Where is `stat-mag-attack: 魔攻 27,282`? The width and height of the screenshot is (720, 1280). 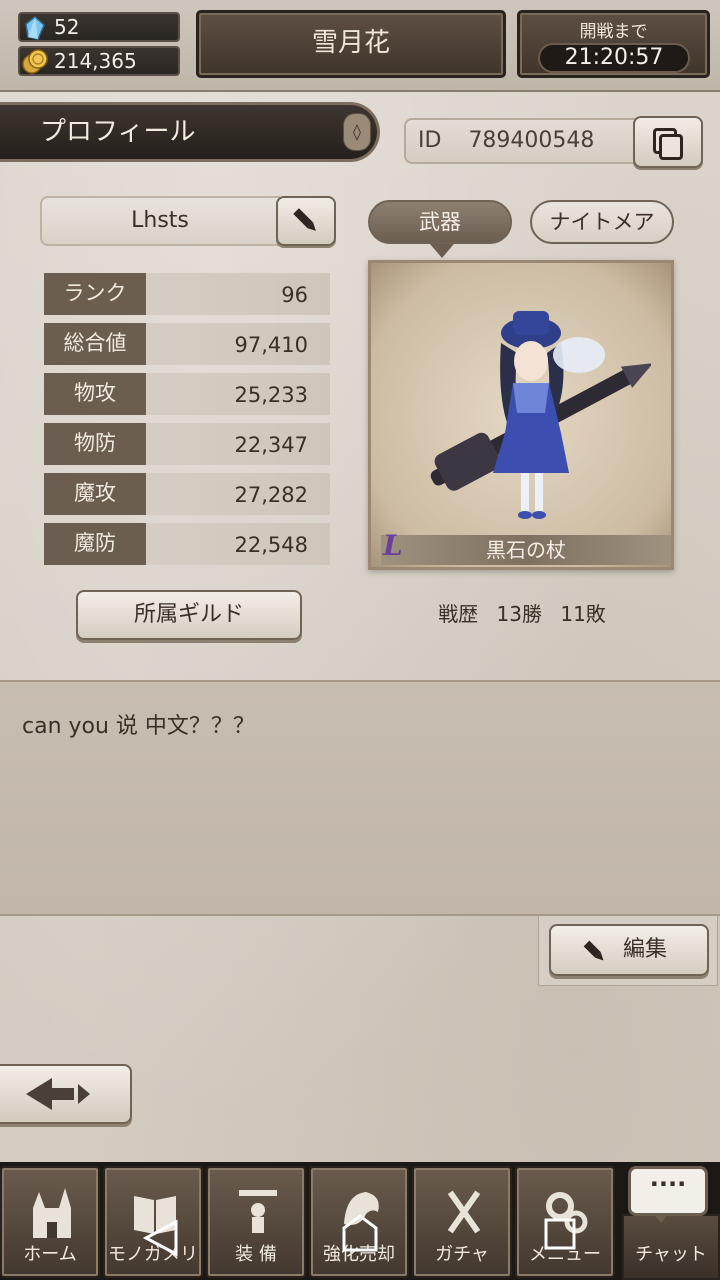
stat-mag-attack: 魔攻 27,282 is located at coordinates (187, 494).